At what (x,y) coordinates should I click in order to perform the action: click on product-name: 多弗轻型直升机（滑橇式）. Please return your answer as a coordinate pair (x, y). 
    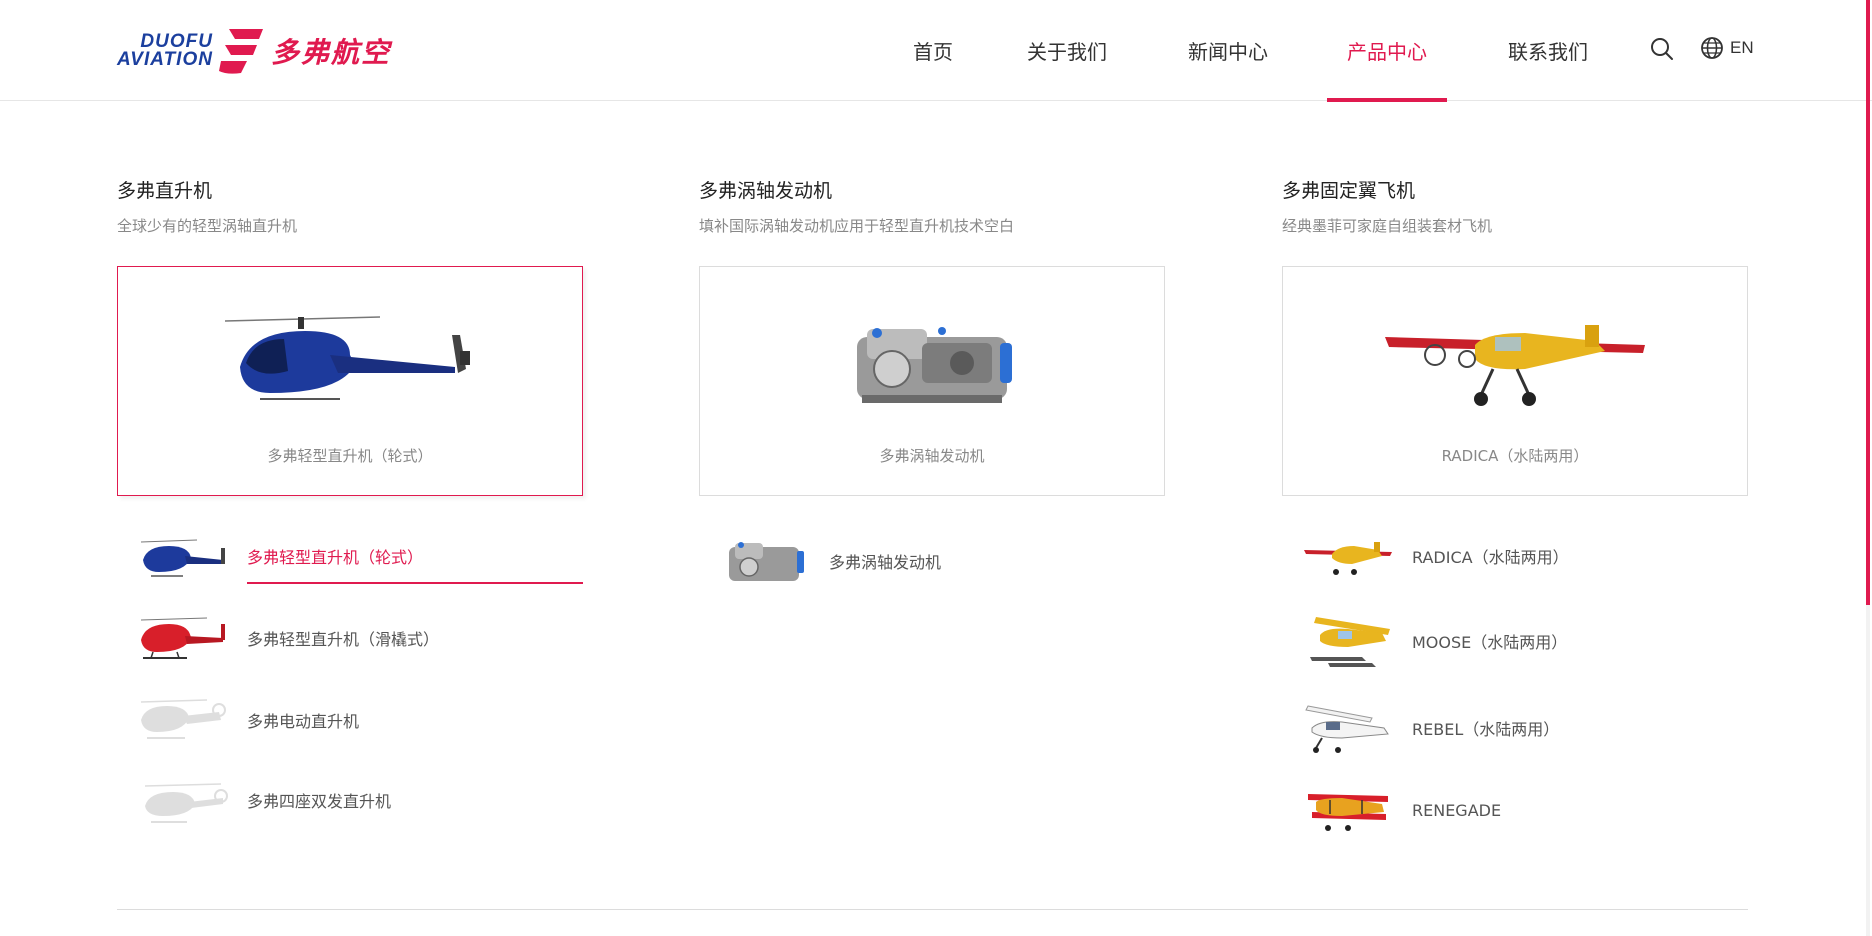
    Looking at the image, I should click on (343, 639).